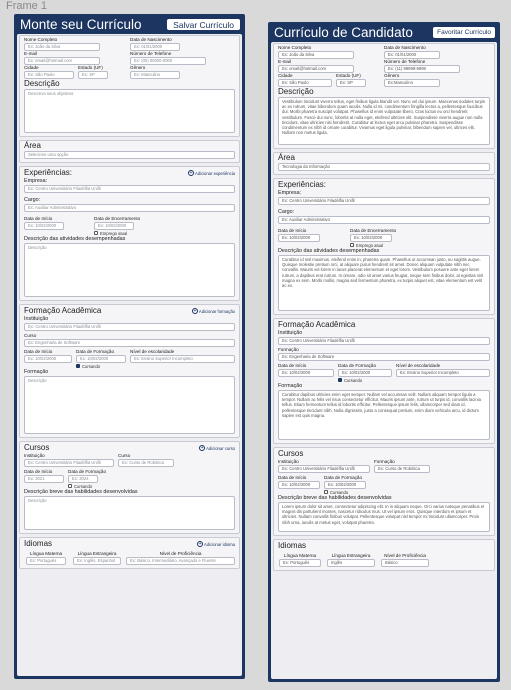 This screenshot has width=511, height=690. I want to click on education-level-input: Ex: Ensino Superior Incompleto, so click(182, 359).